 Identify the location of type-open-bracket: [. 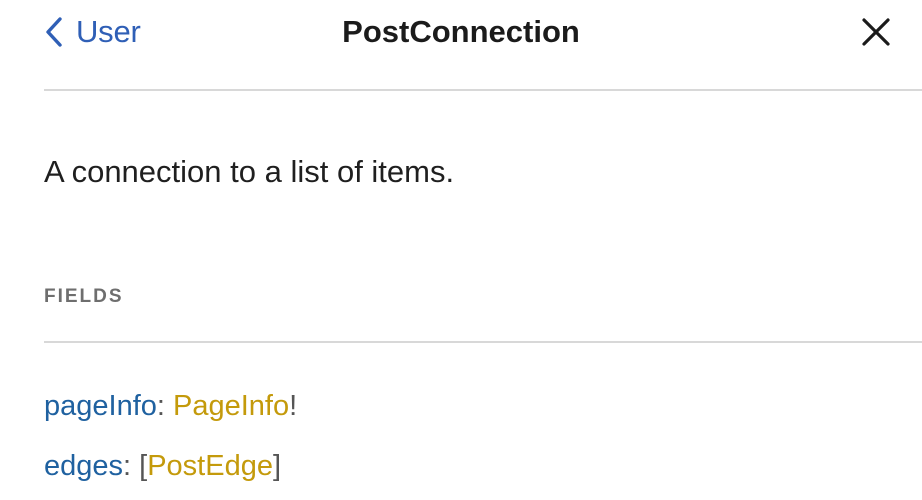
(143, 466).